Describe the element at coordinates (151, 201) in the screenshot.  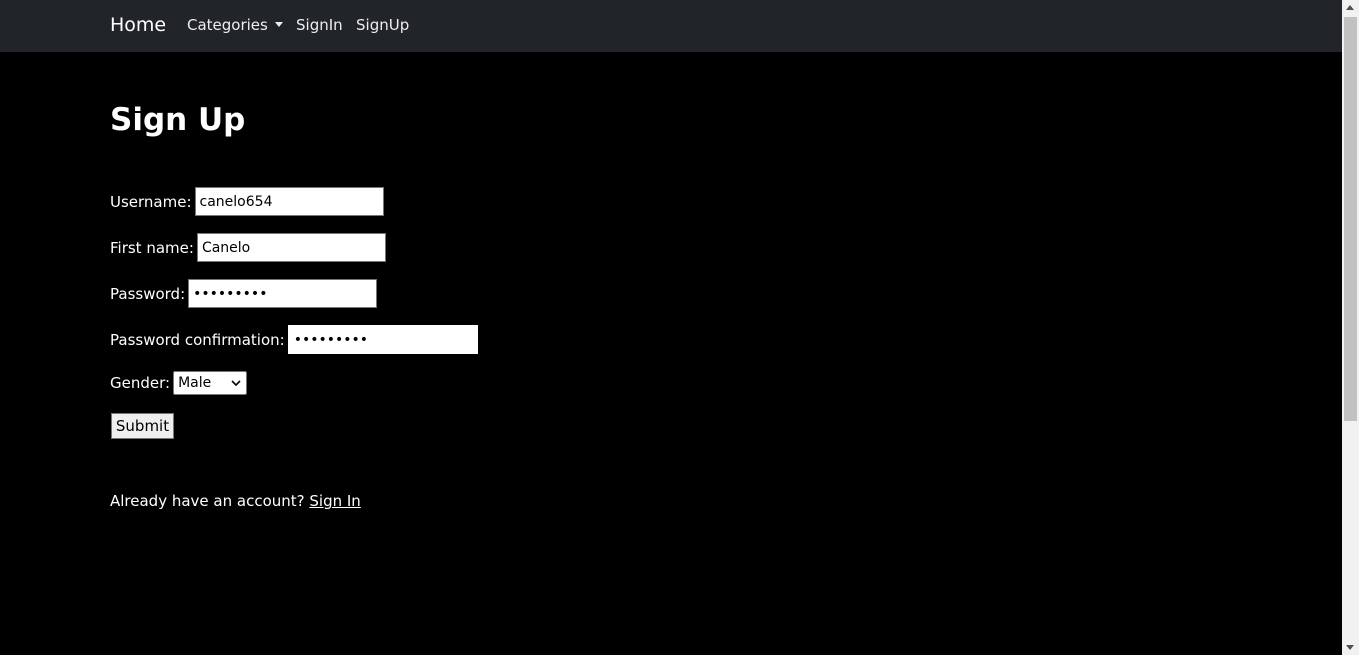
I see `username-label: Username:` at that location.